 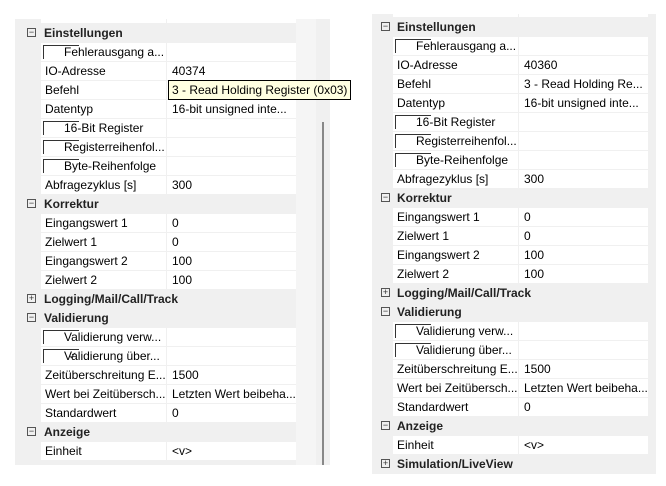 I want to click on property-row: Zielwert 1 0, so click(x=514, y=236).